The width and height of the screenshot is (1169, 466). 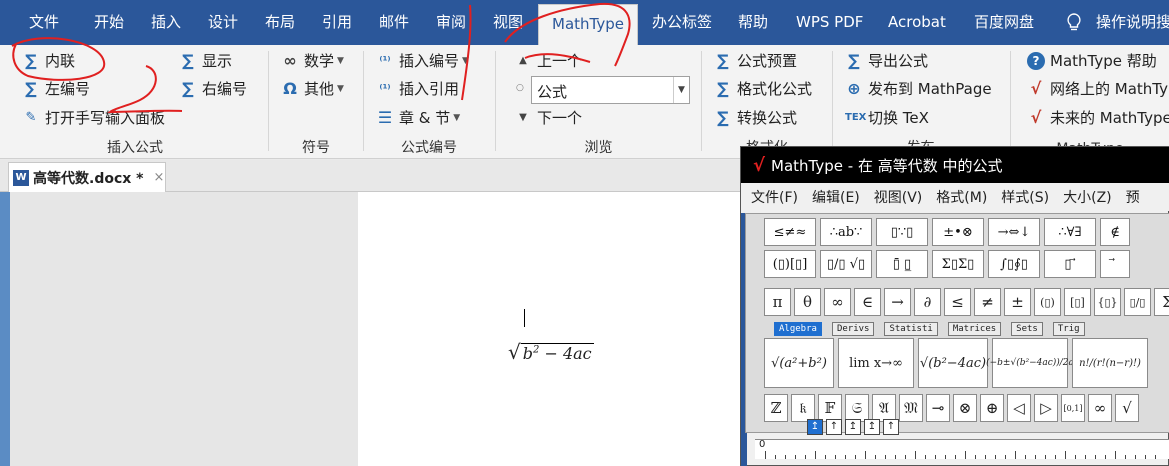 I want to click on template-quadratic: (−b±√(b²−4ac))/2a, so click(x=1030, y=363).